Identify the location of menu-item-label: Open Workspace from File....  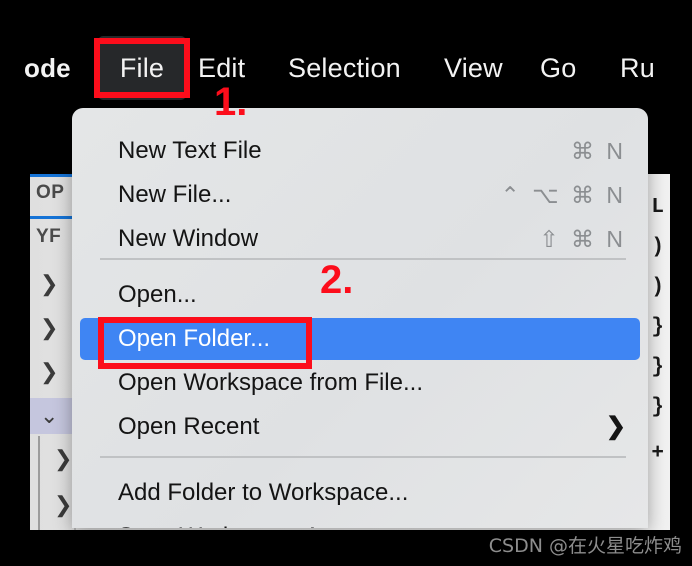
(270, 382).